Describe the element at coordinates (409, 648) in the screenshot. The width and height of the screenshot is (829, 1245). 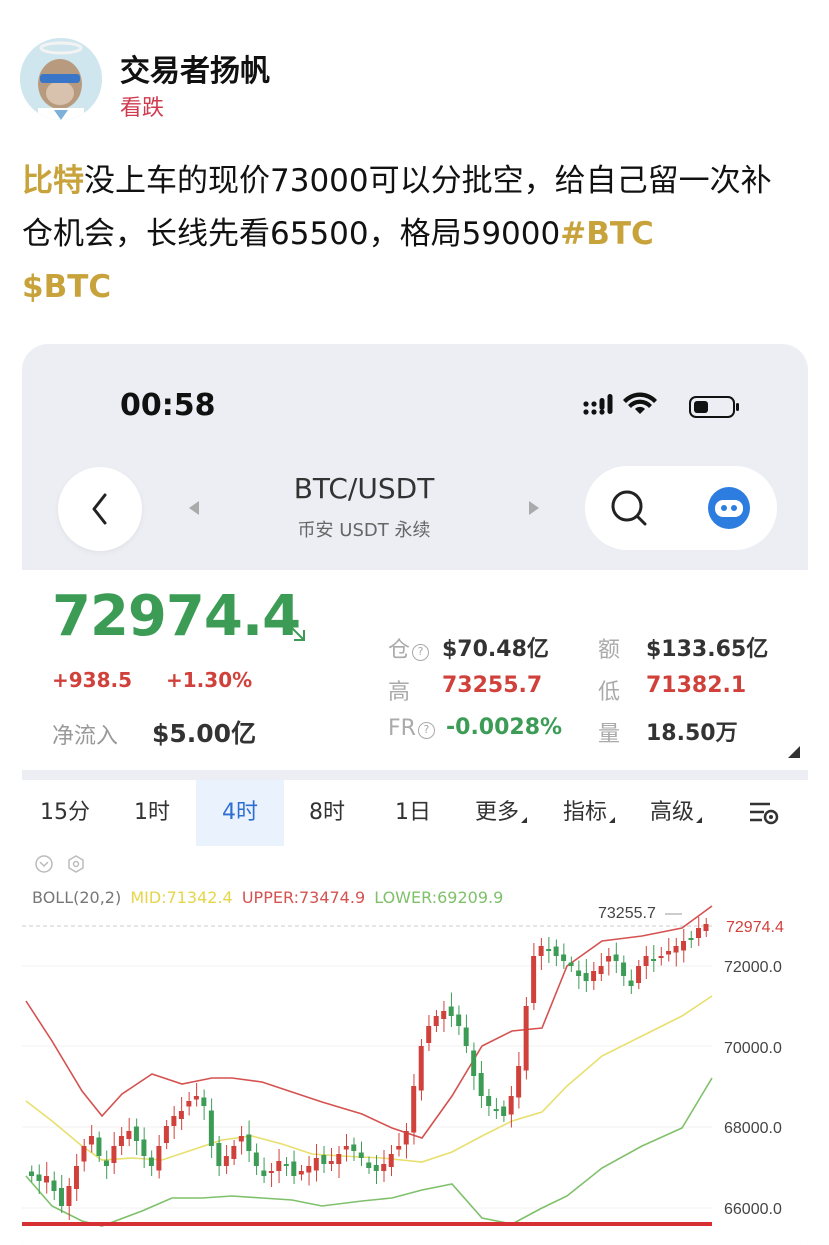
I see `open-interest-label: 仓?` at that location.